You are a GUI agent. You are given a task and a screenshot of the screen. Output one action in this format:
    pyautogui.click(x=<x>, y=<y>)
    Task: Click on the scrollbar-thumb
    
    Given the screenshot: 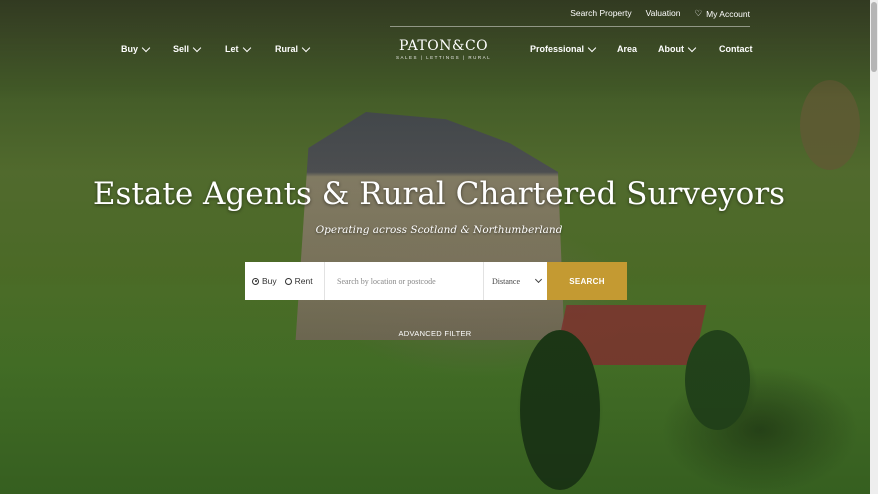 What is the action you would take?
    pyautogui.click(x=874, y=37)
    